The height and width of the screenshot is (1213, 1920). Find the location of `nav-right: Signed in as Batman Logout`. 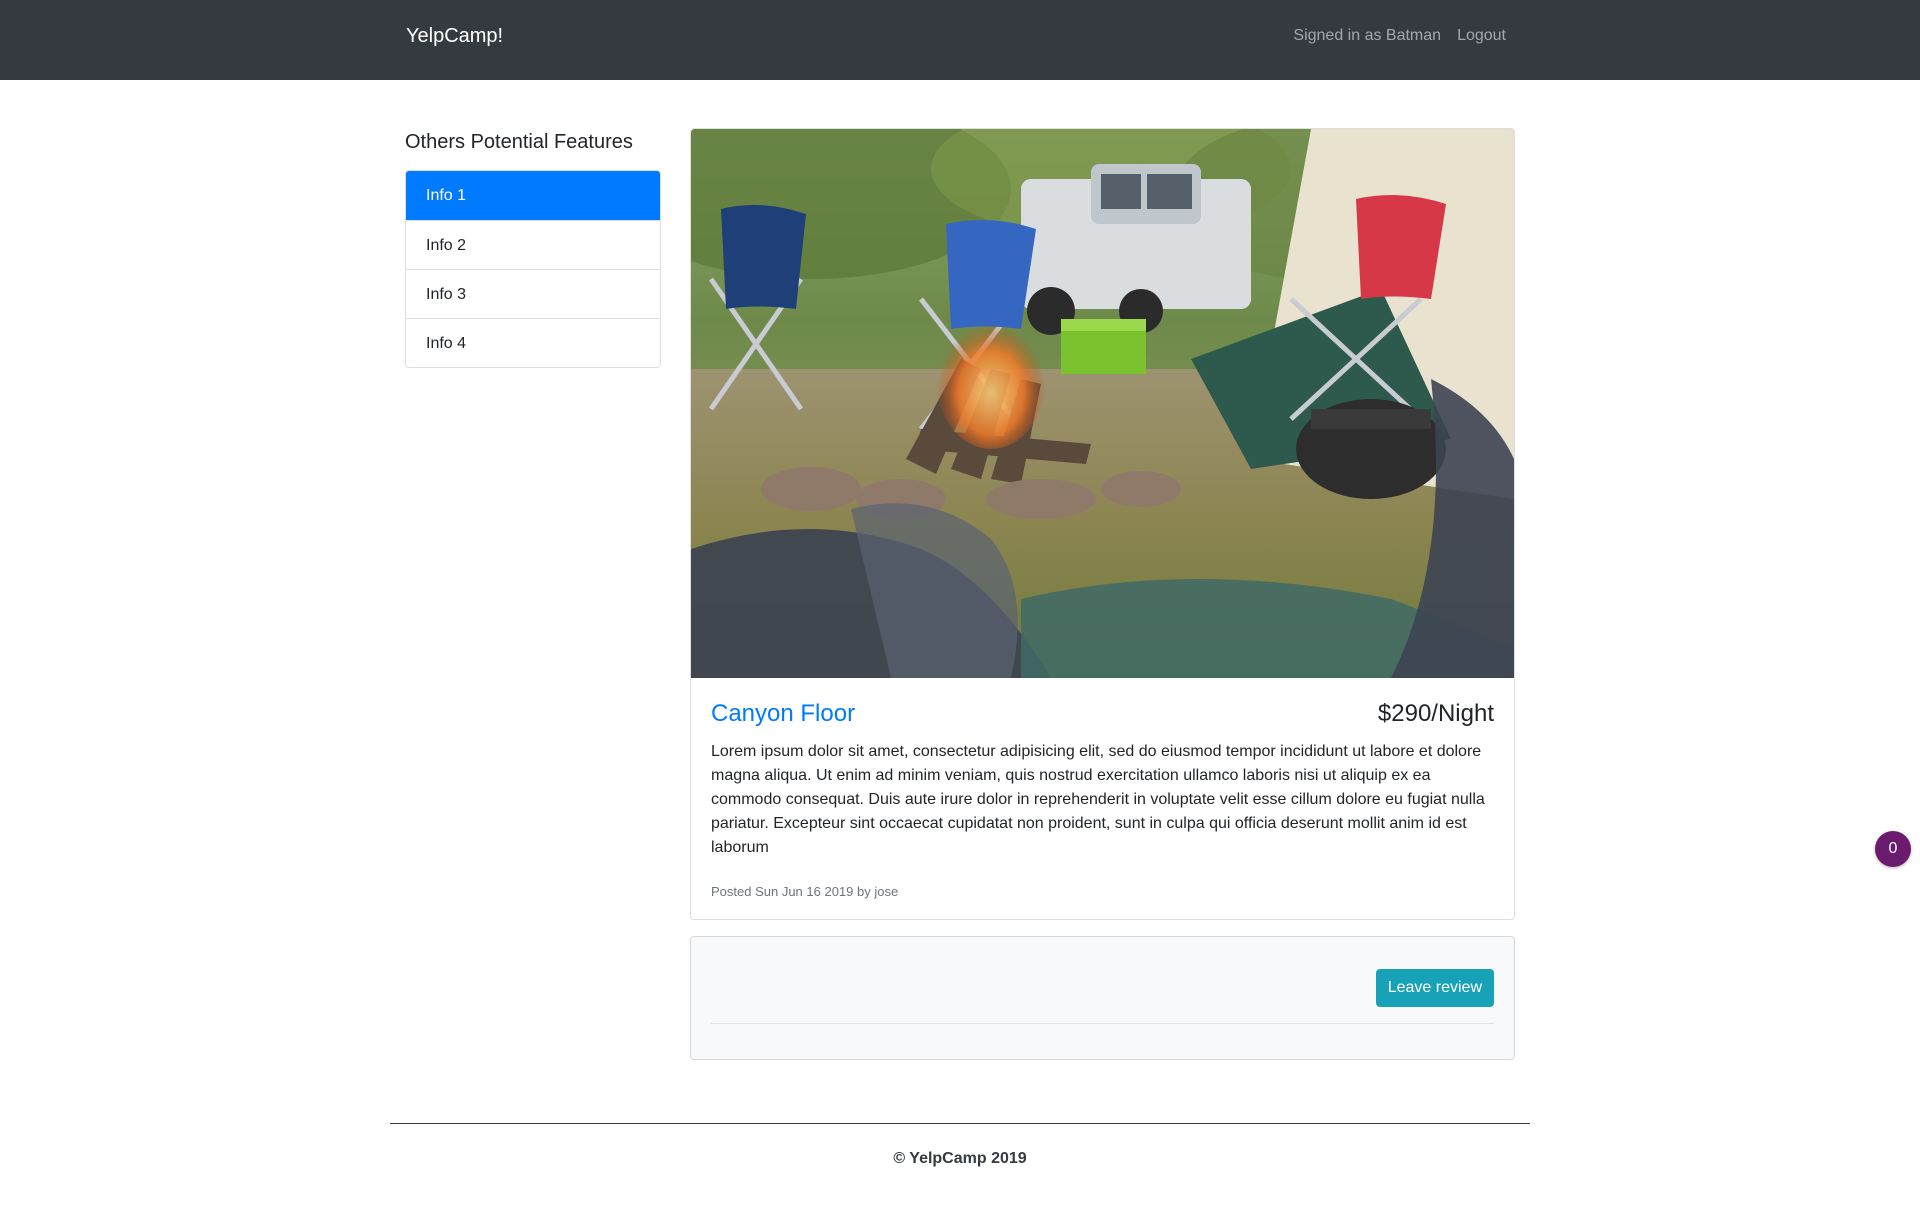

nav-right: Signed in as Batman Logout is located at coordinates (1399, 36).